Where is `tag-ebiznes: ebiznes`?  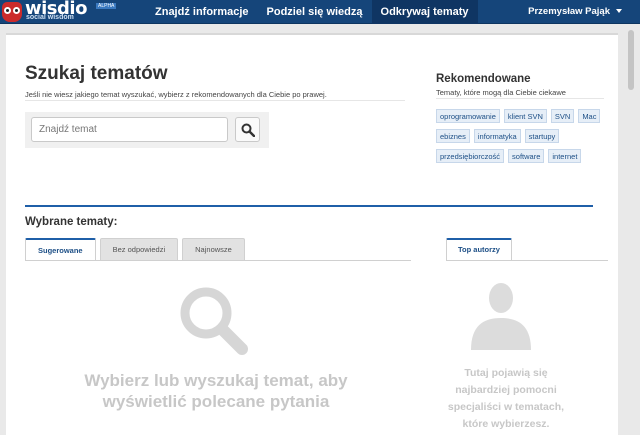
tag-ebiznes: ebiznes is located at coordinates (453, 136).